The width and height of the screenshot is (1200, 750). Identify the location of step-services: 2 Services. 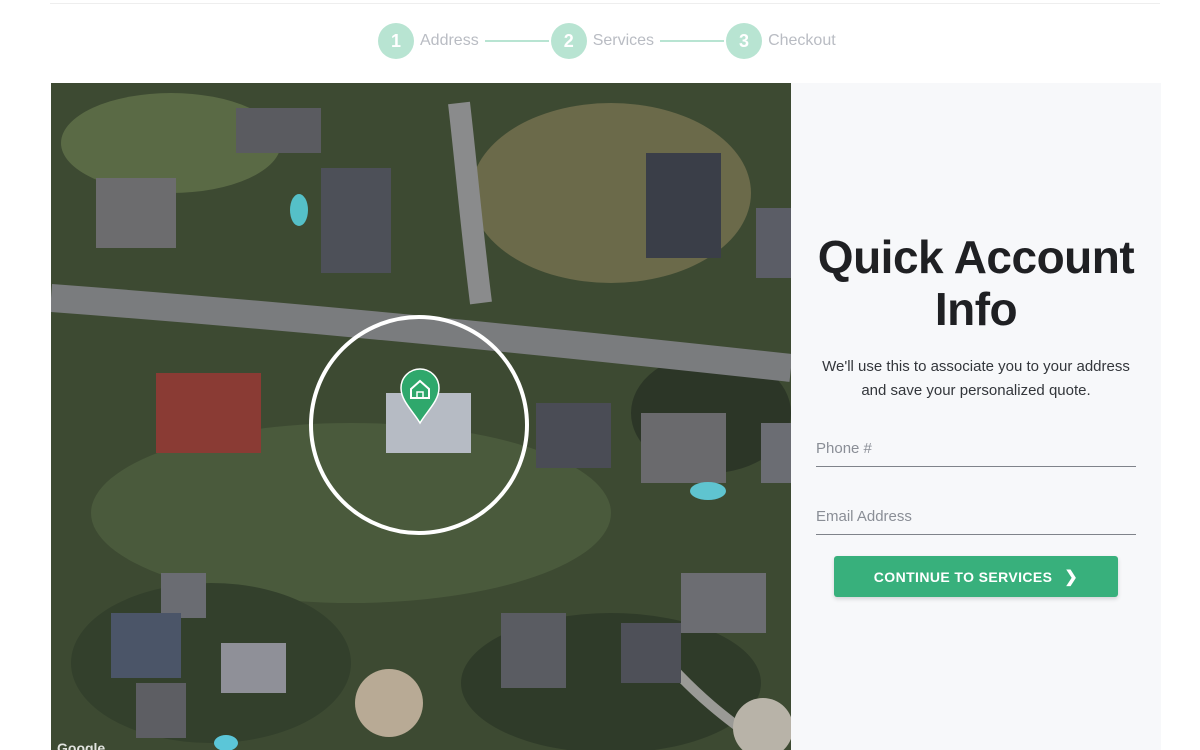
(602, 41).